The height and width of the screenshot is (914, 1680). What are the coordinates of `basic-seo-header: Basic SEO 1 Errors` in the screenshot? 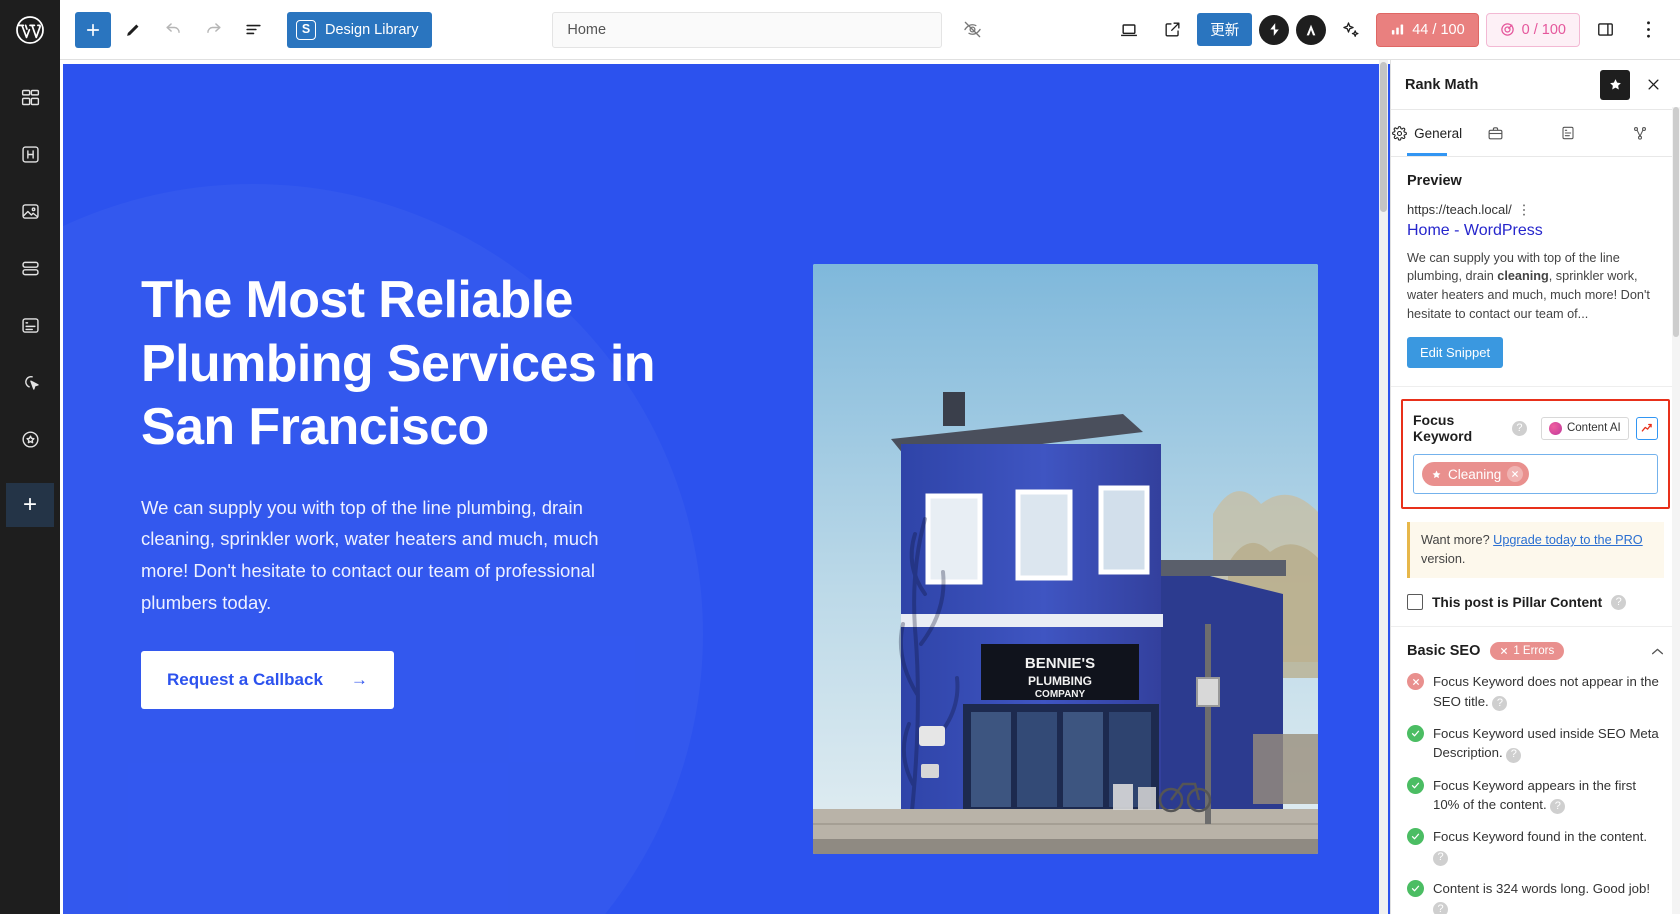 It's located at (1535, 646).